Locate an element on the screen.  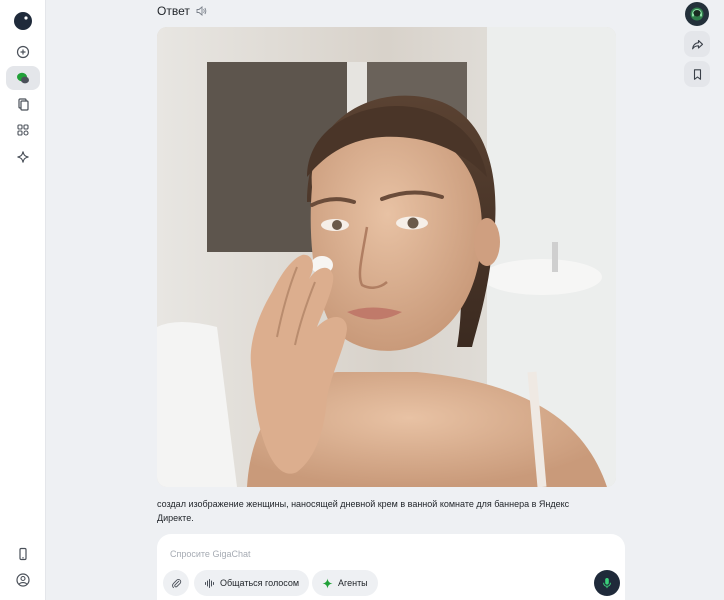
assistant-avatar-icon is located at coordinates (697, 14).